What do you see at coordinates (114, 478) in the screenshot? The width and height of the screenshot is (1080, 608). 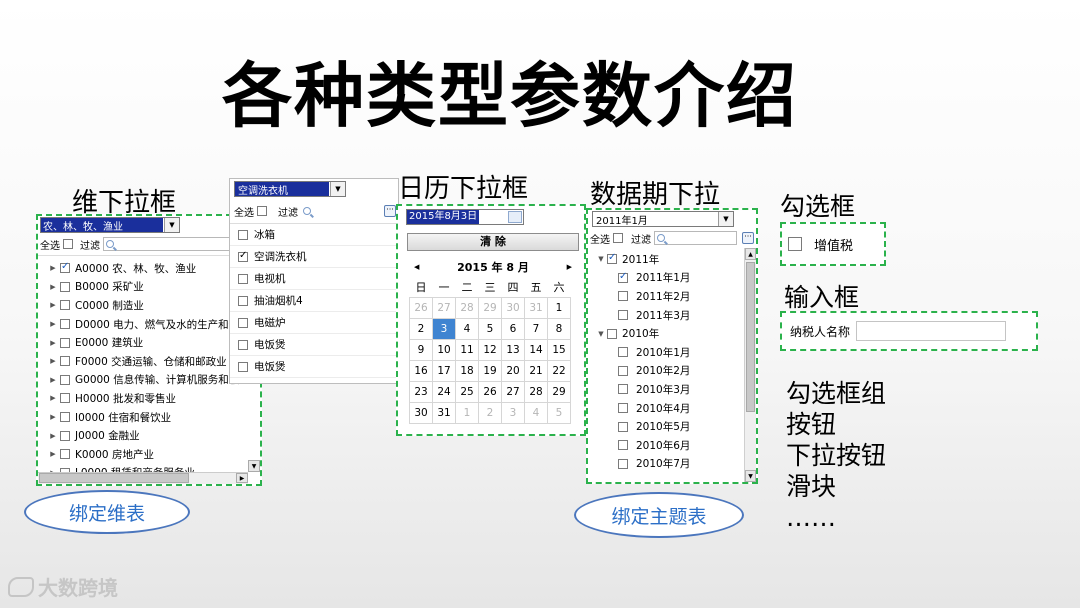 I see `dim-hscroll-thumb` at bounding box center [114, 478].